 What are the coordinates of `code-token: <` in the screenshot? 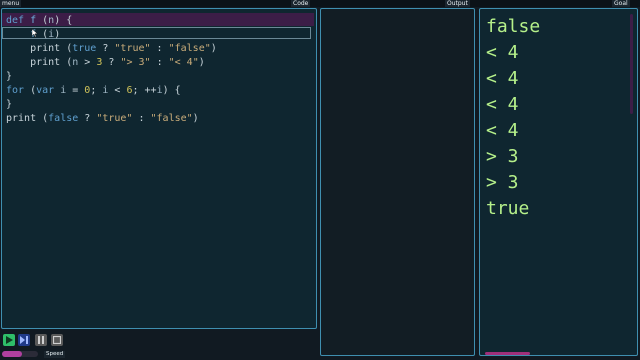 It's located at (117, 90).